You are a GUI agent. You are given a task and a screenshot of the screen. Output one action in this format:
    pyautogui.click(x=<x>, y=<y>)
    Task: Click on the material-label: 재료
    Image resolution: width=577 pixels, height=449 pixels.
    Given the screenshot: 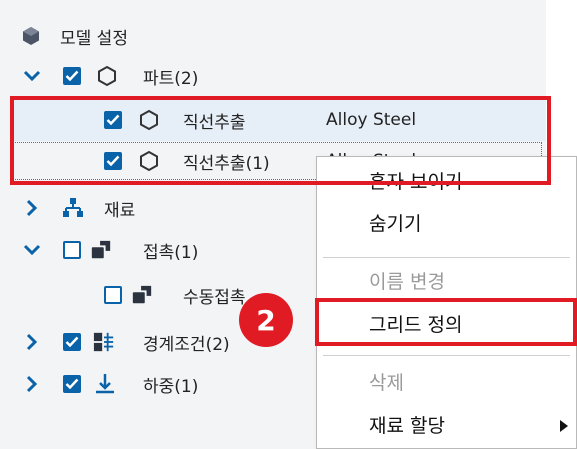 What is the action you would take?
    pyautogui.click(x=120, y=210)
    